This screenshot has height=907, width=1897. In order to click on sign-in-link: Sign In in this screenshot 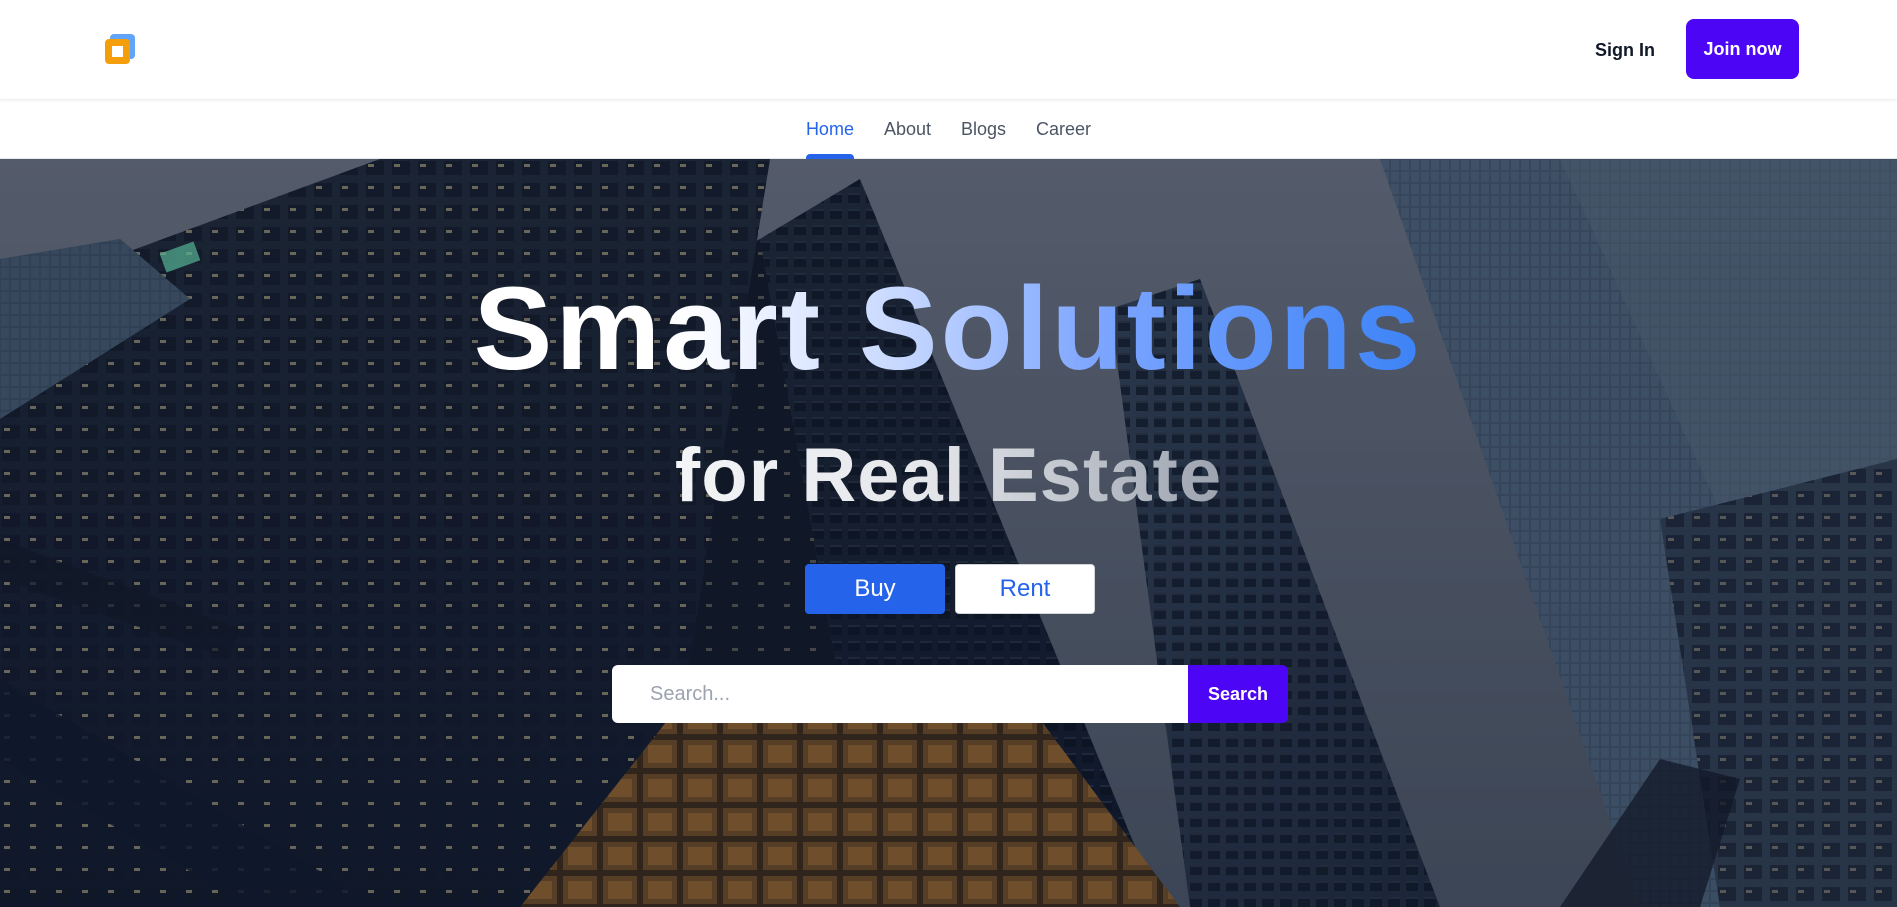, I will do `click(1625, 50)`.